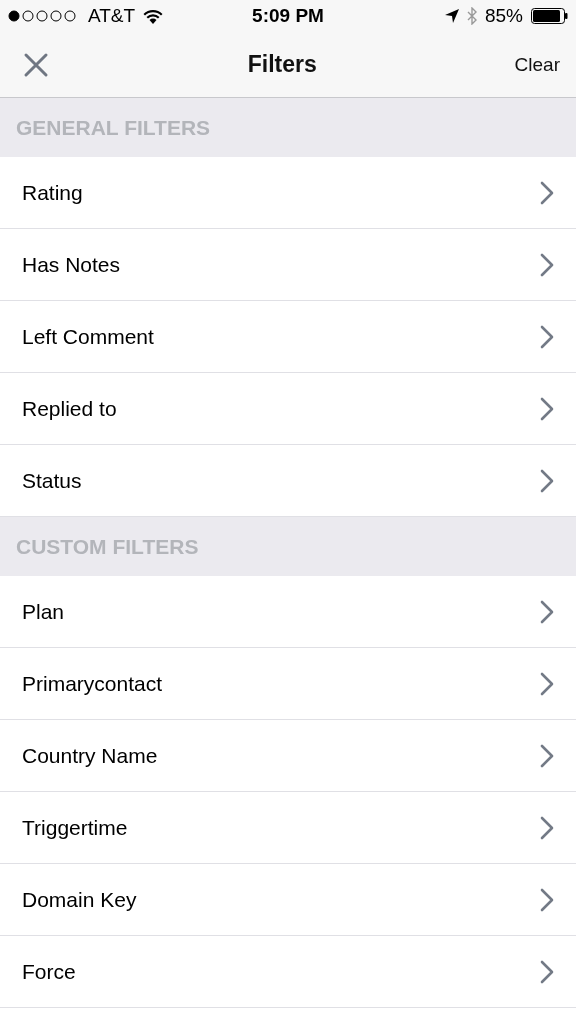  What do you see at coordinates (503, 16) in the screenshot?
I see `battery-percent: 85%` at bounding box center [503, 16].